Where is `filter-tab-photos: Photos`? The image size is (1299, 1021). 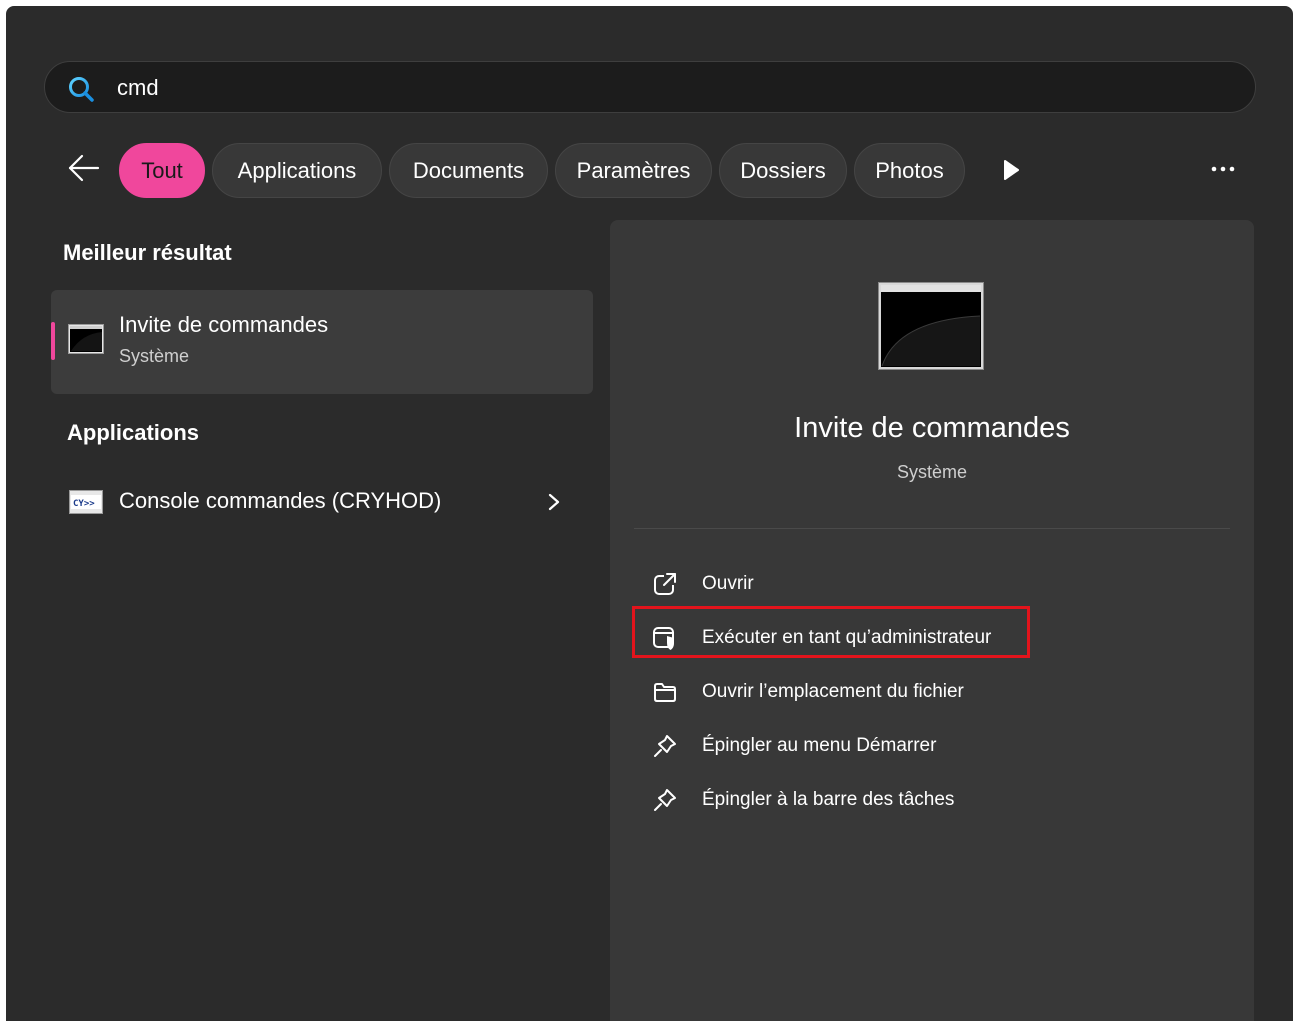 filter-tab-photos: Photos is located at coordinates (909, 170).